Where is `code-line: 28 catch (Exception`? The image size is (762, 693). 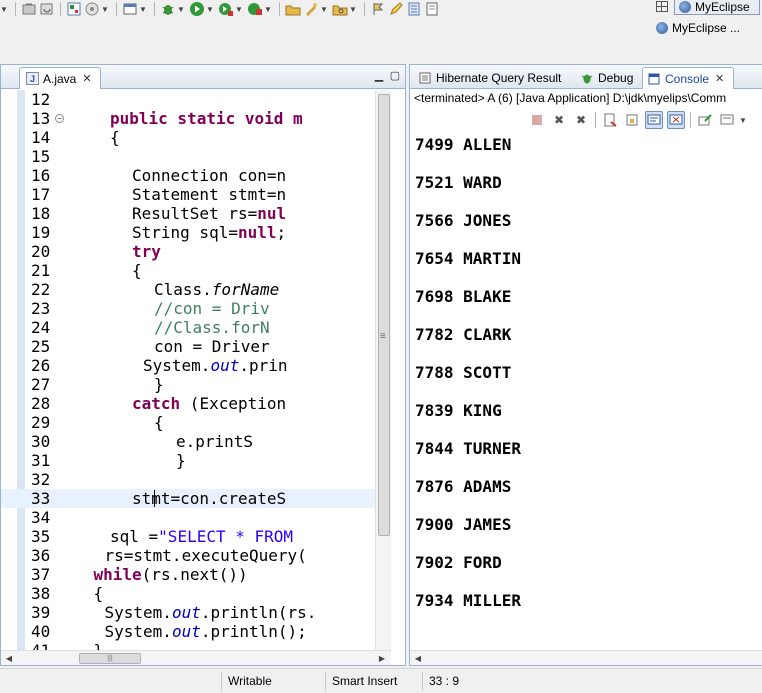
code-line: 28 catch (Exception is located at coordinates (188, 403).